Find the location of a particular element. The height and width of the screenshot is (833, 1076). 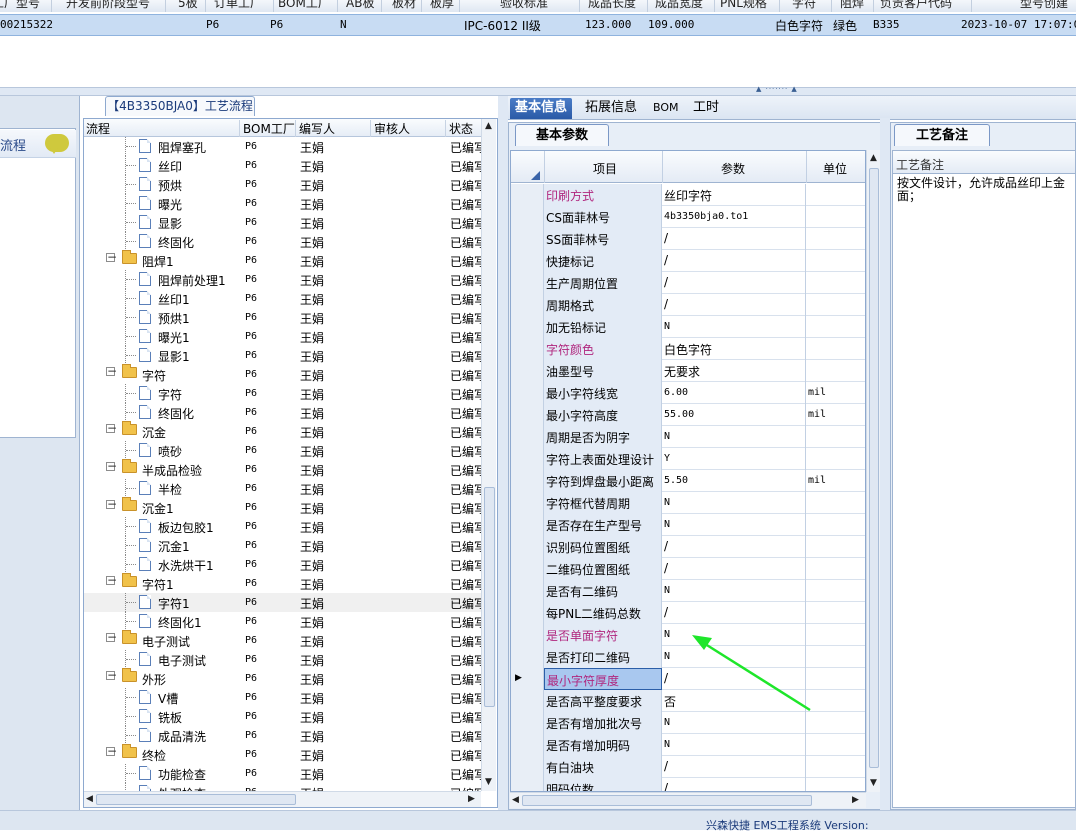

tree-col-bom: BOM工厂 is located at coordinates (268, 128).